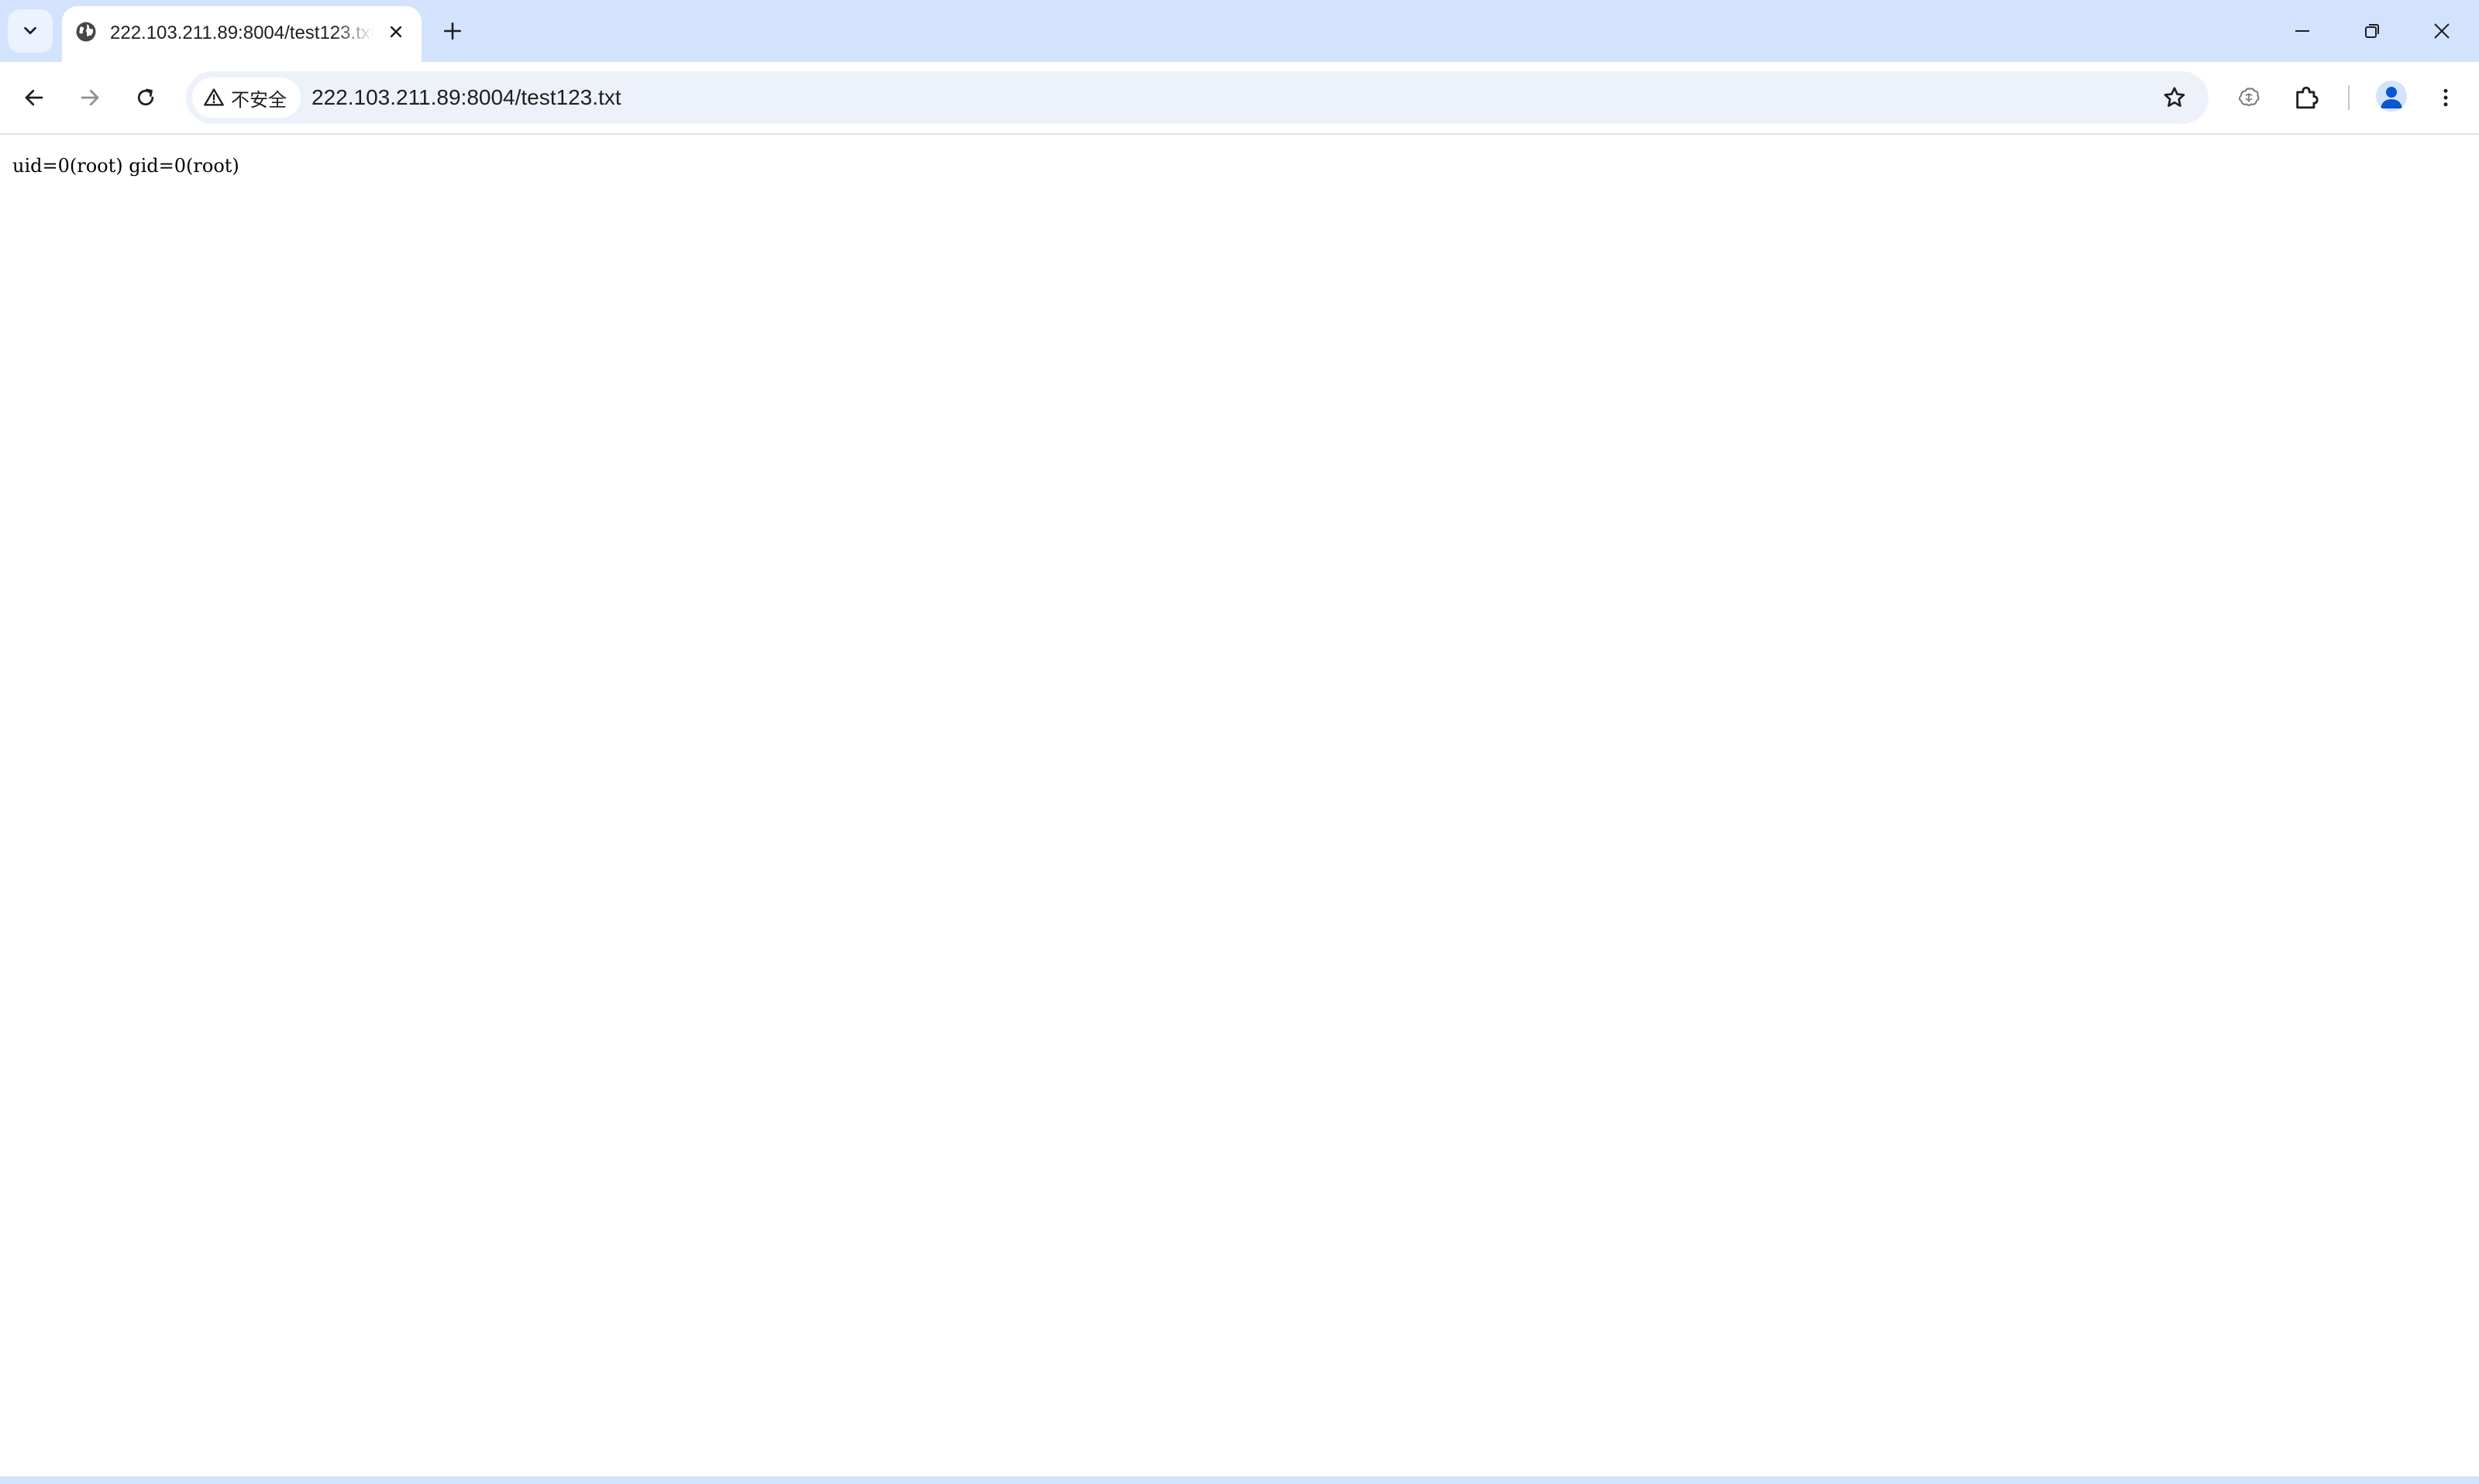 The width and height of the screenshot is (2479, 1484). What do you see at coordinates (86, 32) in the screenshot?
I see `globe-icon` at bounding box center [86, 32].